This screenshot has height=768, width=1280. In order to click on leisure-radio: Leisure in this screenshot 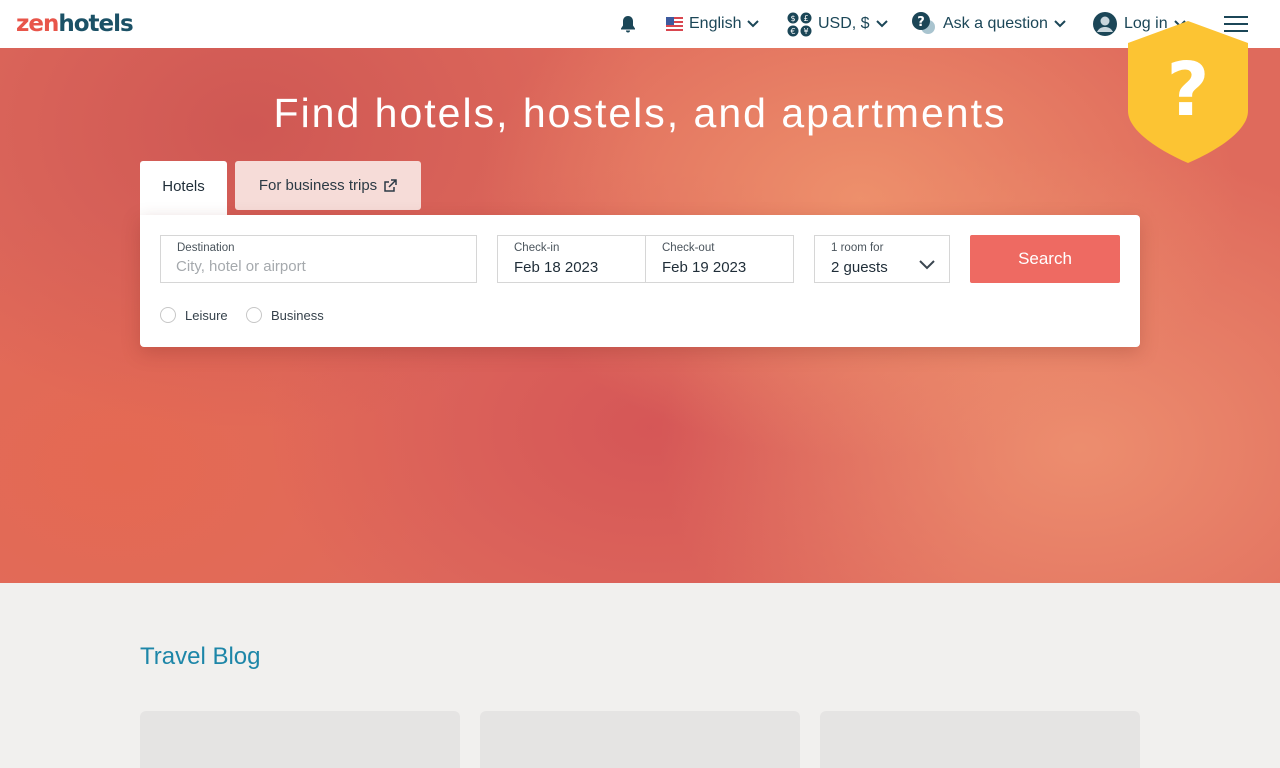, I will do `click(194, 315)`.